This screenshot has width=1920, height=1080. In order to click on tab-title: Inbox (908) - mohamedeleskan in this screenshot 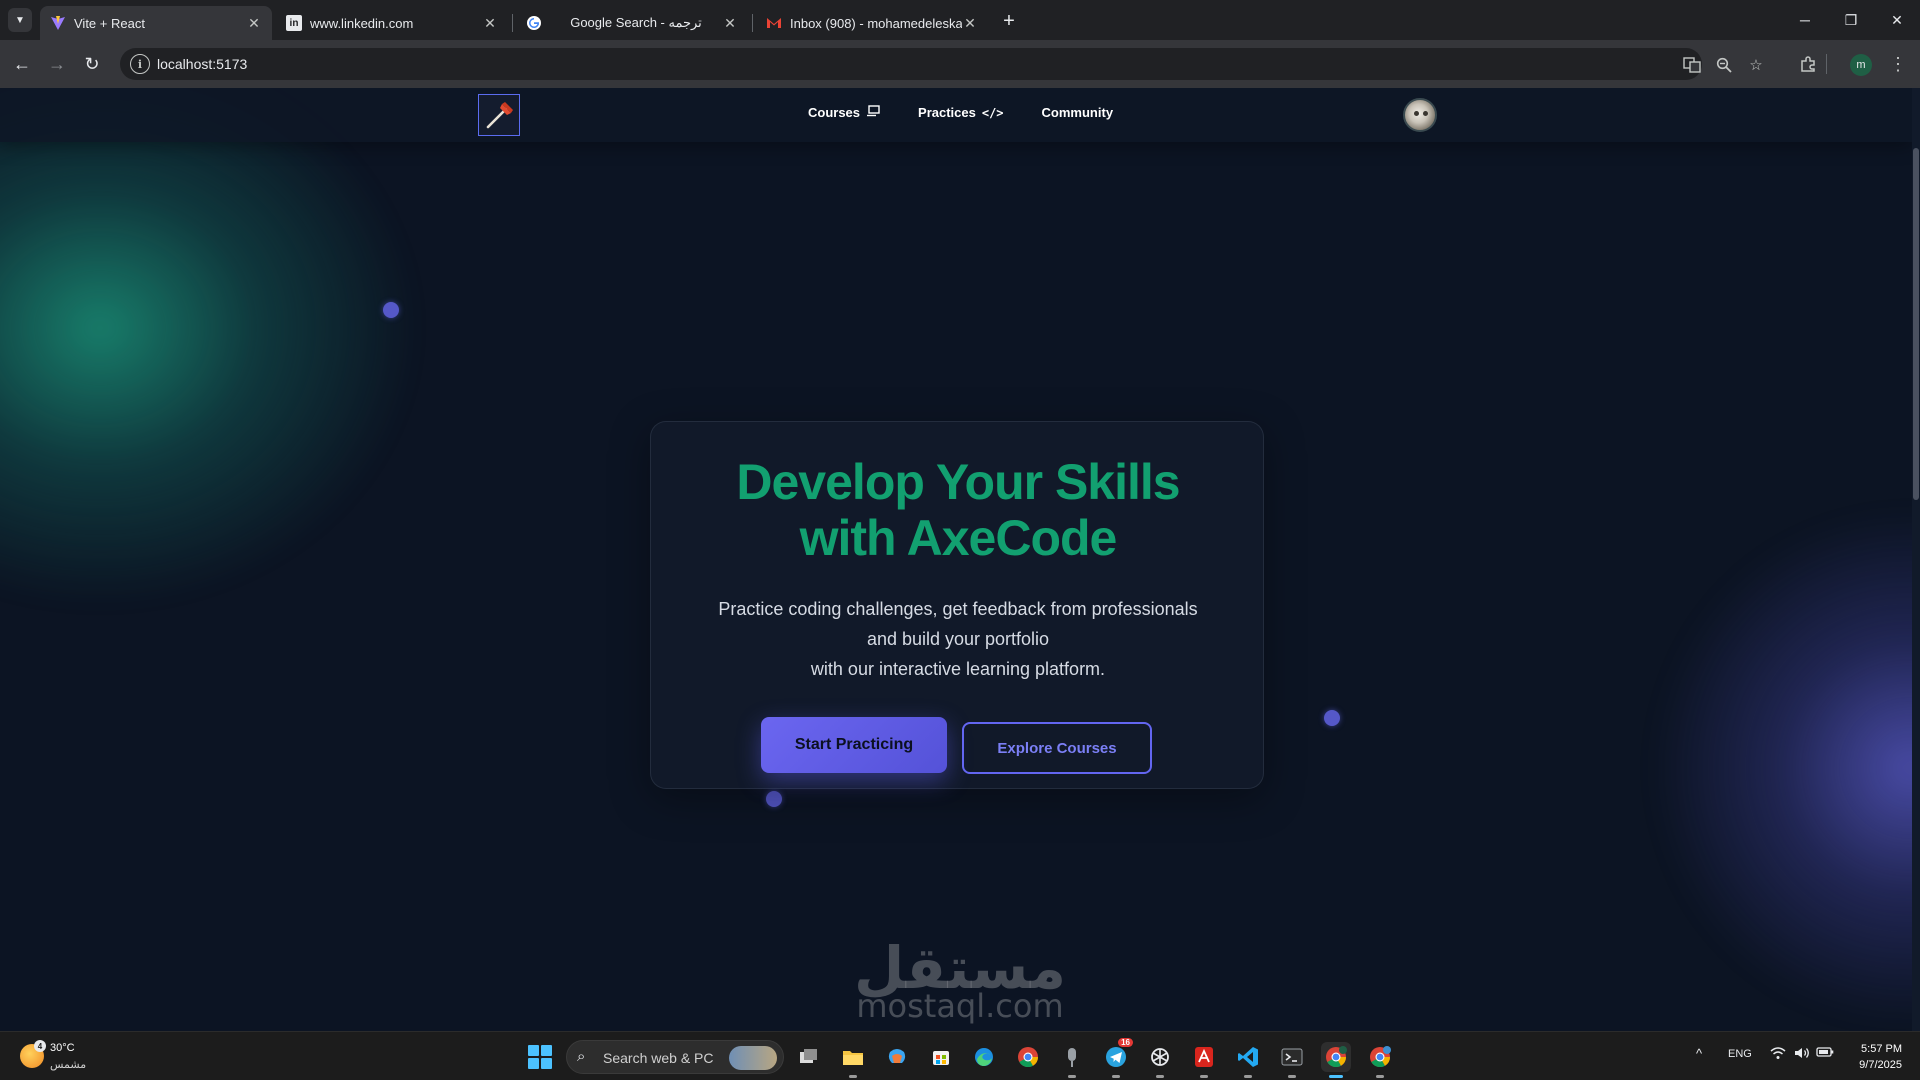, I will do `click(876, 23)`.